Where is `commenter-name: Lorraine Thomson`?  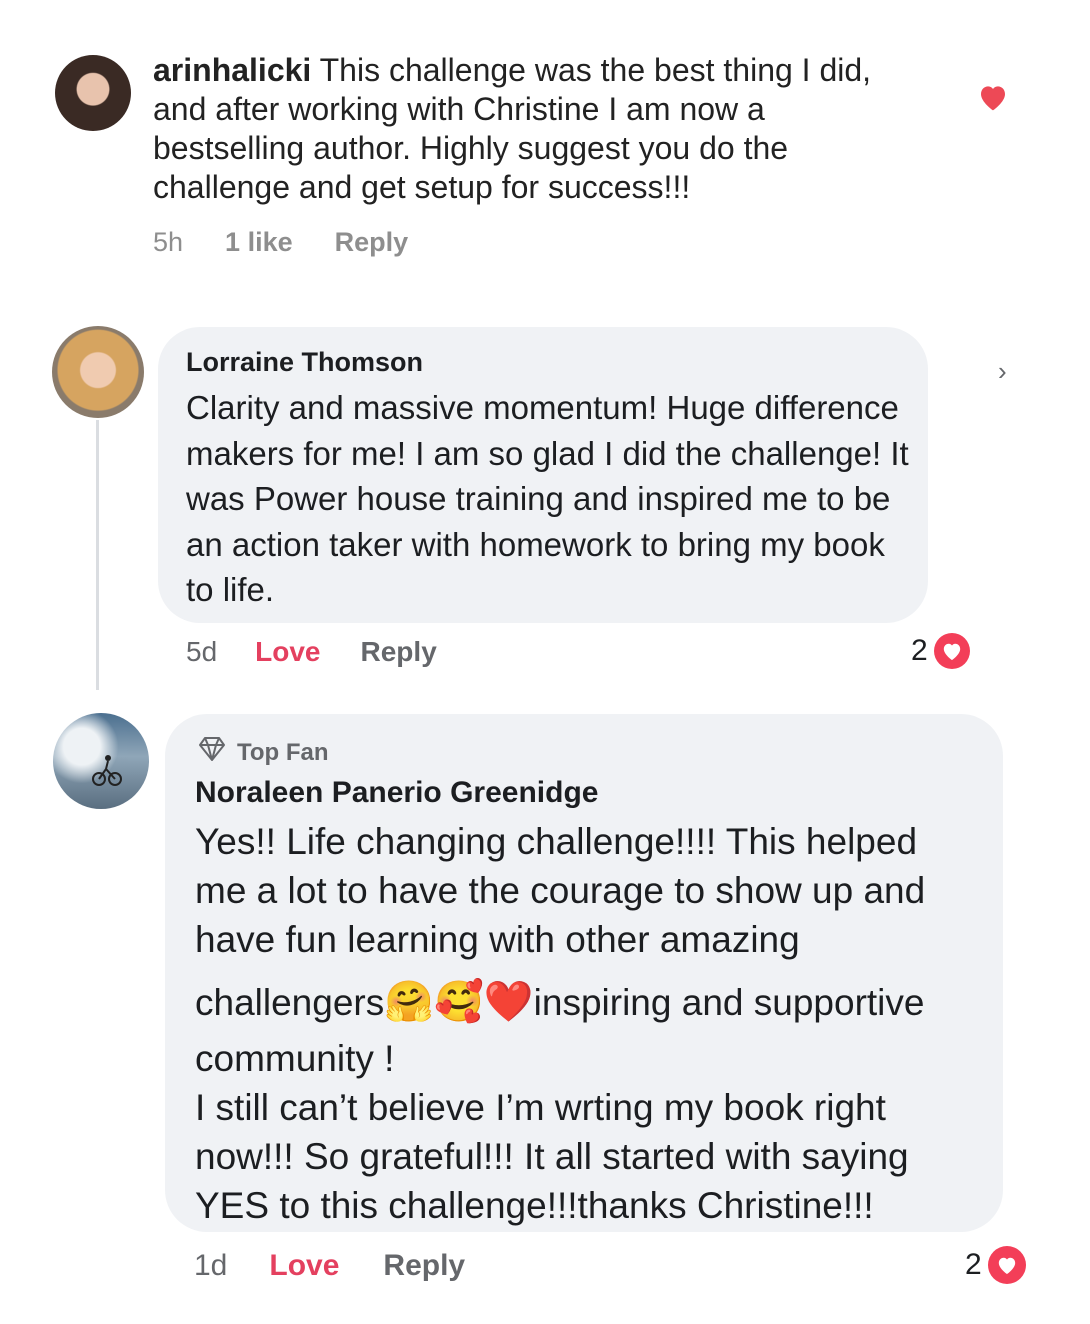 commenter-name: Lorraine Thomson is located at coordinates (304, 362).